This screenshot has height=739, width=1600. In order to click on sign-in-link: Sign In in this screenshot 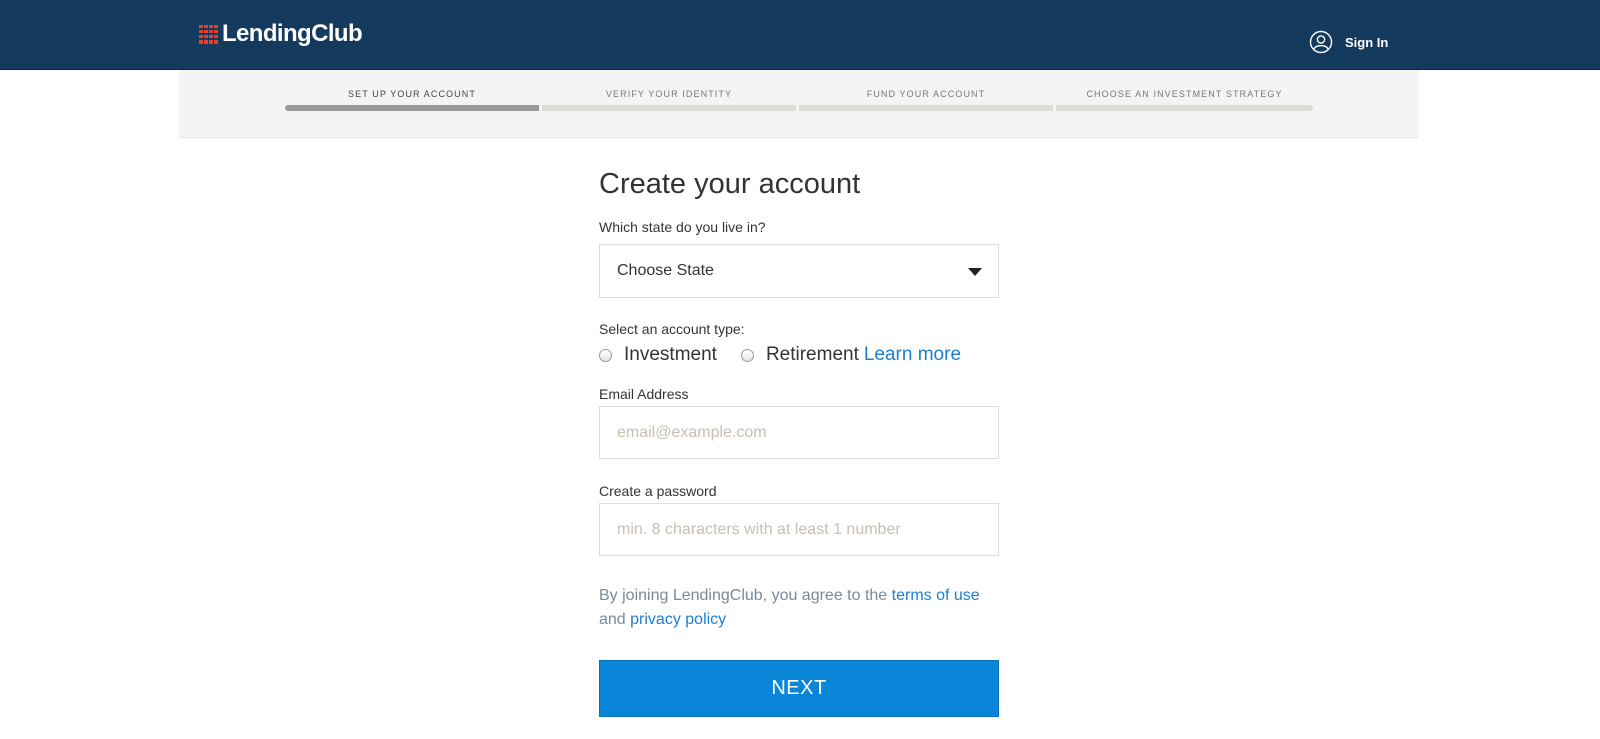, I will do `click(1348, 42)`.